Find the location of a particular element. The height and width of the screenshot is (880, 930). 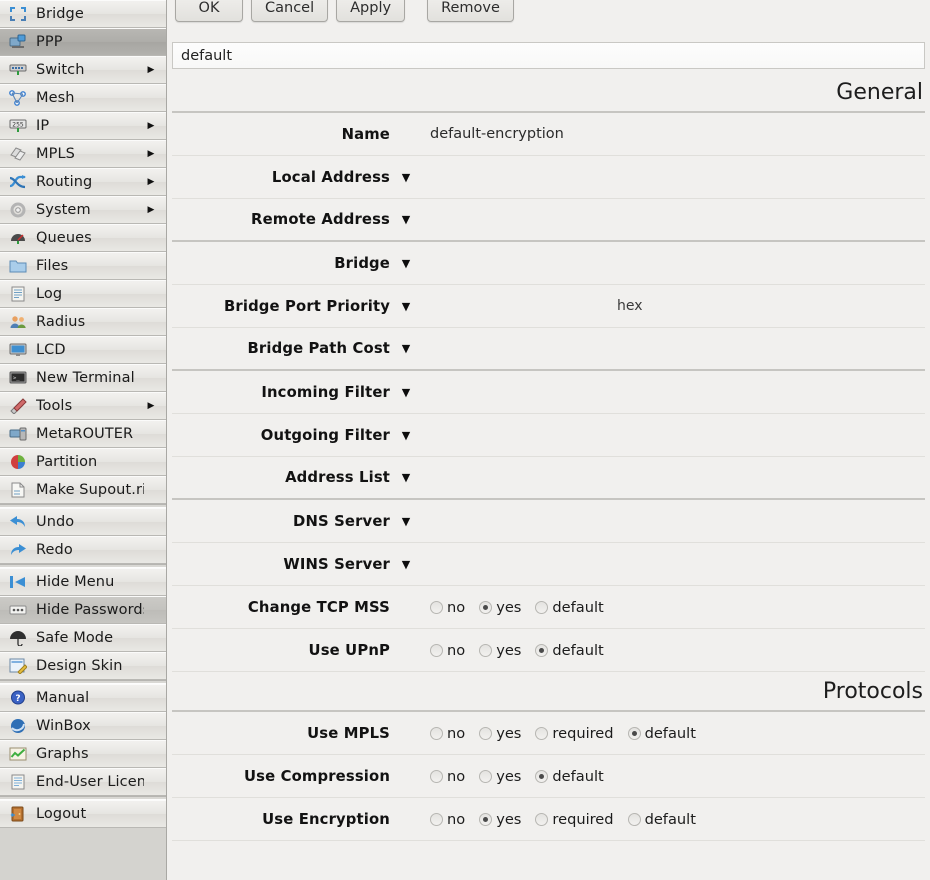

sidebar-item-queues: Queues is located at coordinates (83, 238).